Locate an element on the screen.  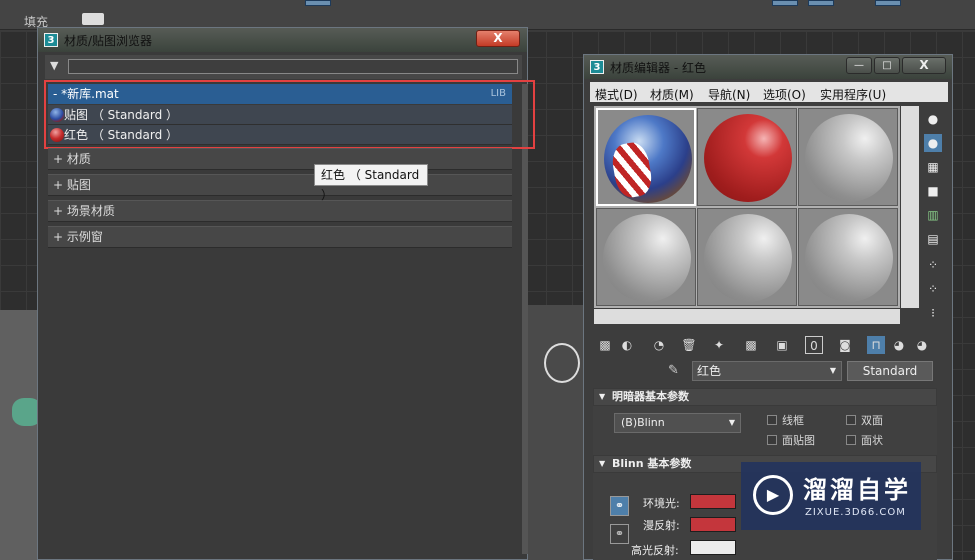
backlight-icon: ● is located at coordinates (933, 143).